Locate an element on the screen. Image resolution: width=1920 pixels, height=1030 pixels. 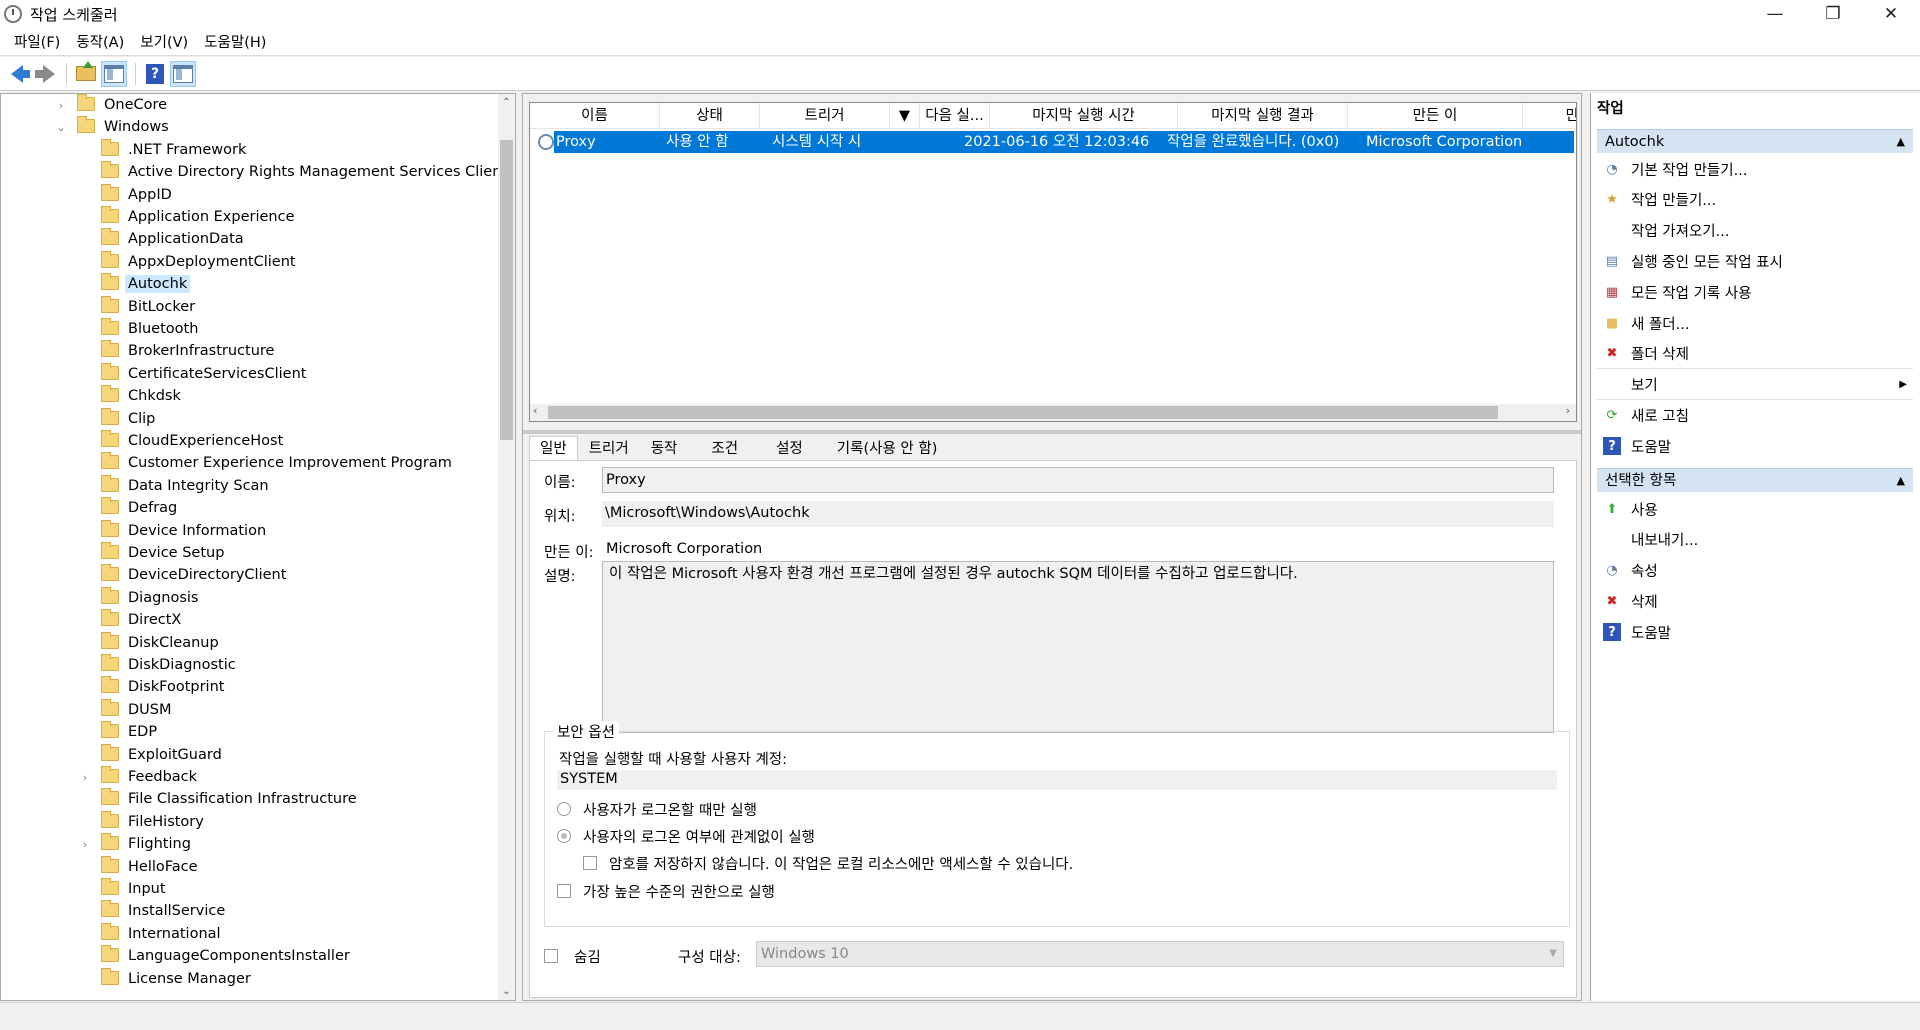
tree-item: DUSM is located at coordinates (138, 709).